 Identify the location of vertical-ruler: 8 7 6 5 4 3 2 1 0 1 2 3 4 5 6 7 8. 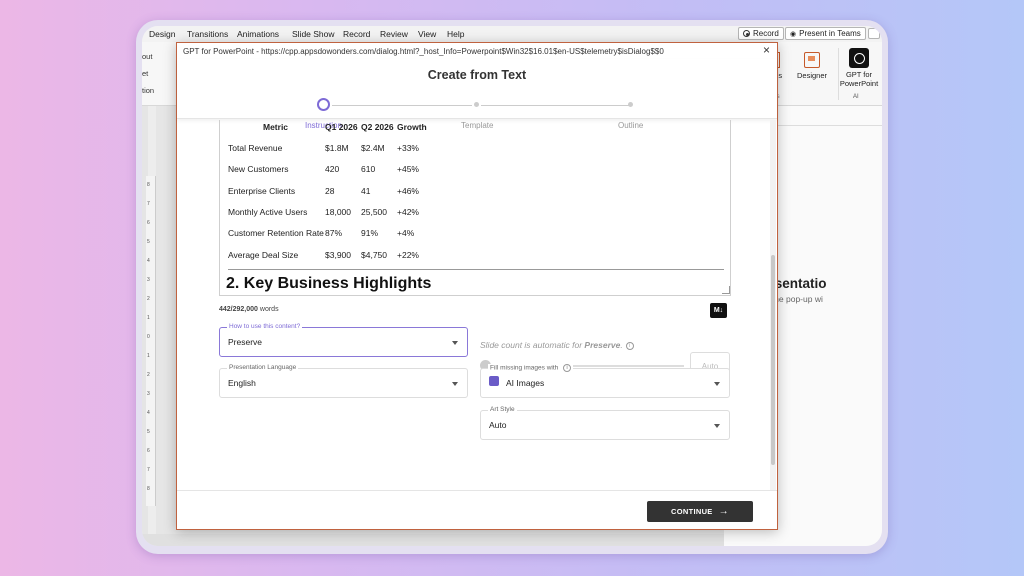
(151, 341).